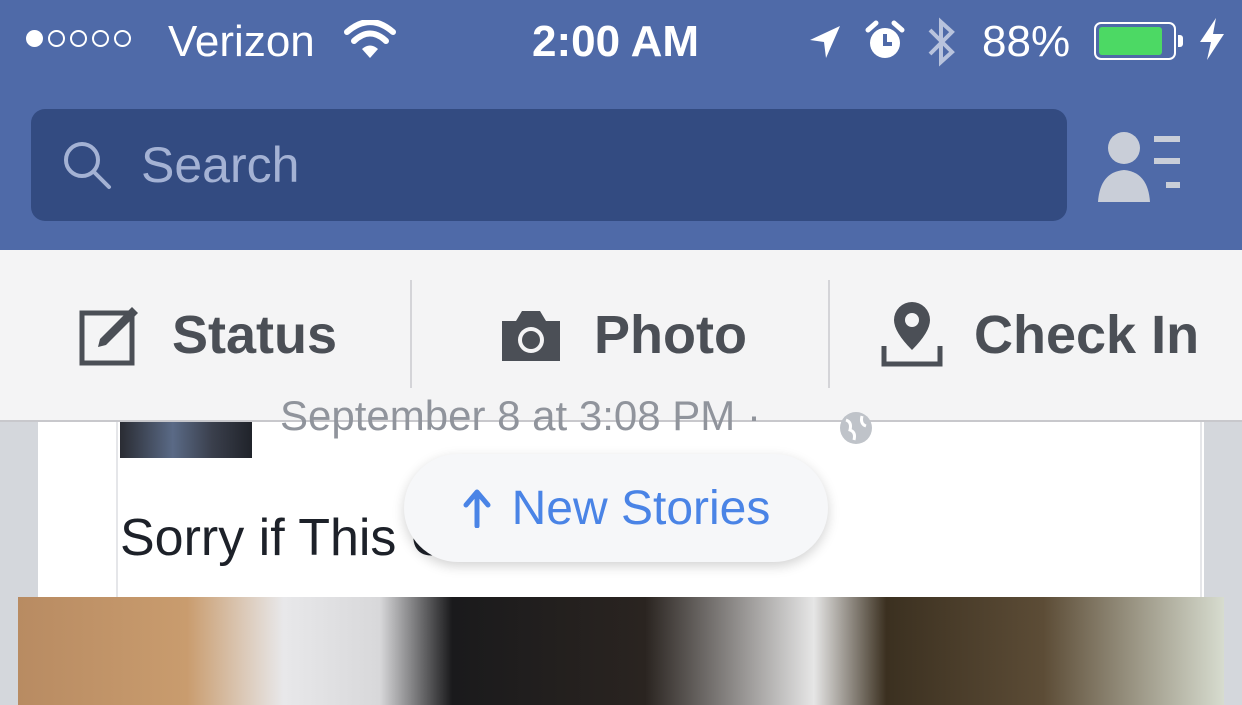  What do you see at coordinates (621, 651) in the screenshot?
I see `post-photo` at bounding box center [621, 651].